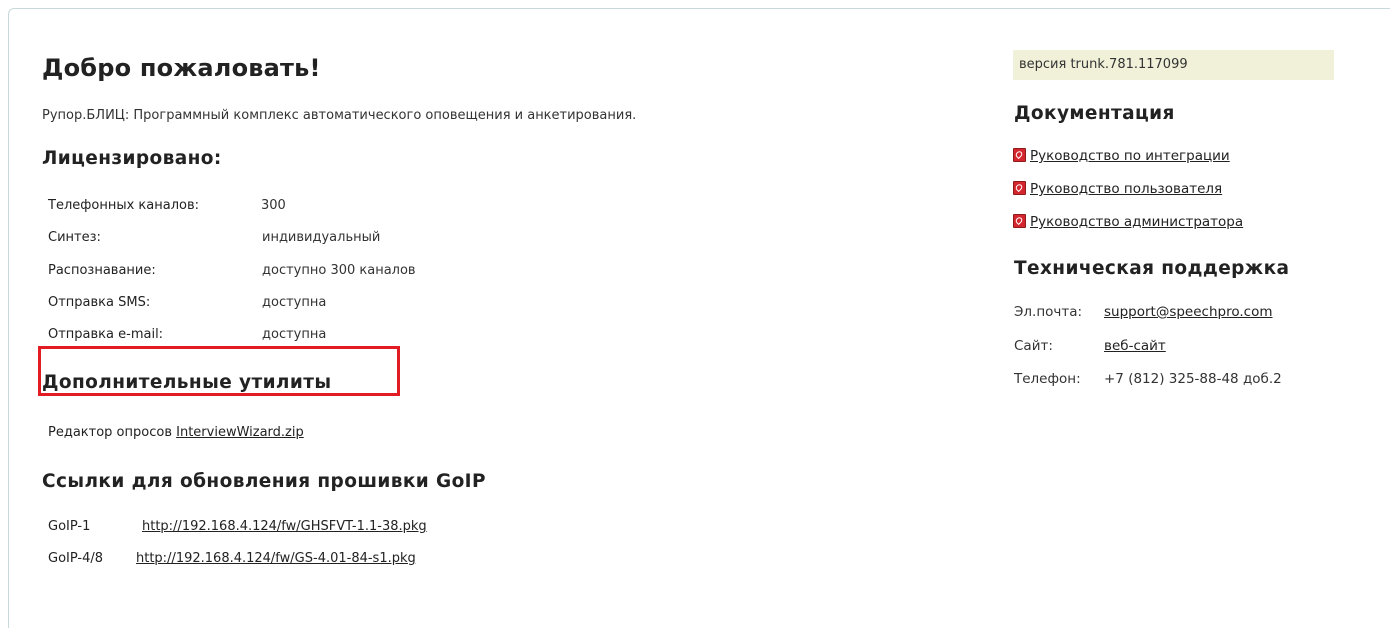  I want to click on phone-label: Телефон:, so click(1047, 379).